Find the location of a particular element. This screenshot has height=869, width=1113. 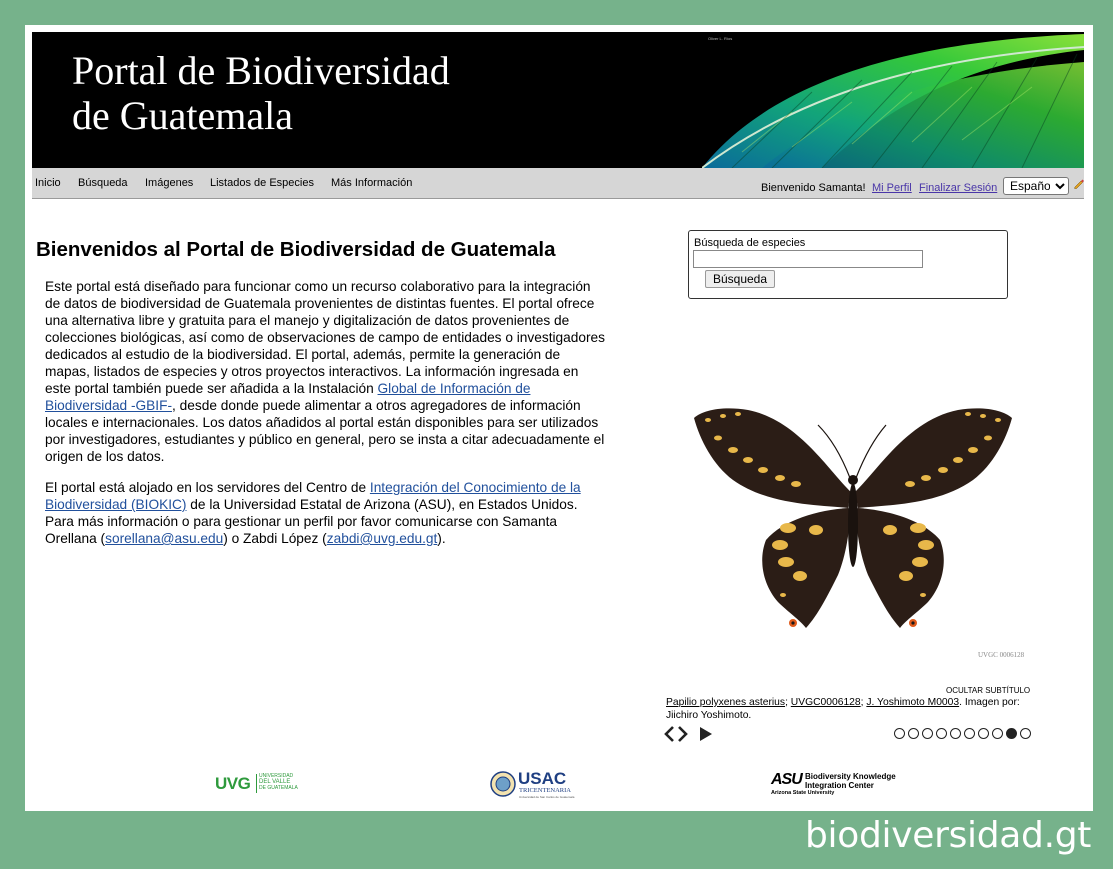

species-search-box: Búsqueda de especies Búsqueda is located at coordinates (848, 264).